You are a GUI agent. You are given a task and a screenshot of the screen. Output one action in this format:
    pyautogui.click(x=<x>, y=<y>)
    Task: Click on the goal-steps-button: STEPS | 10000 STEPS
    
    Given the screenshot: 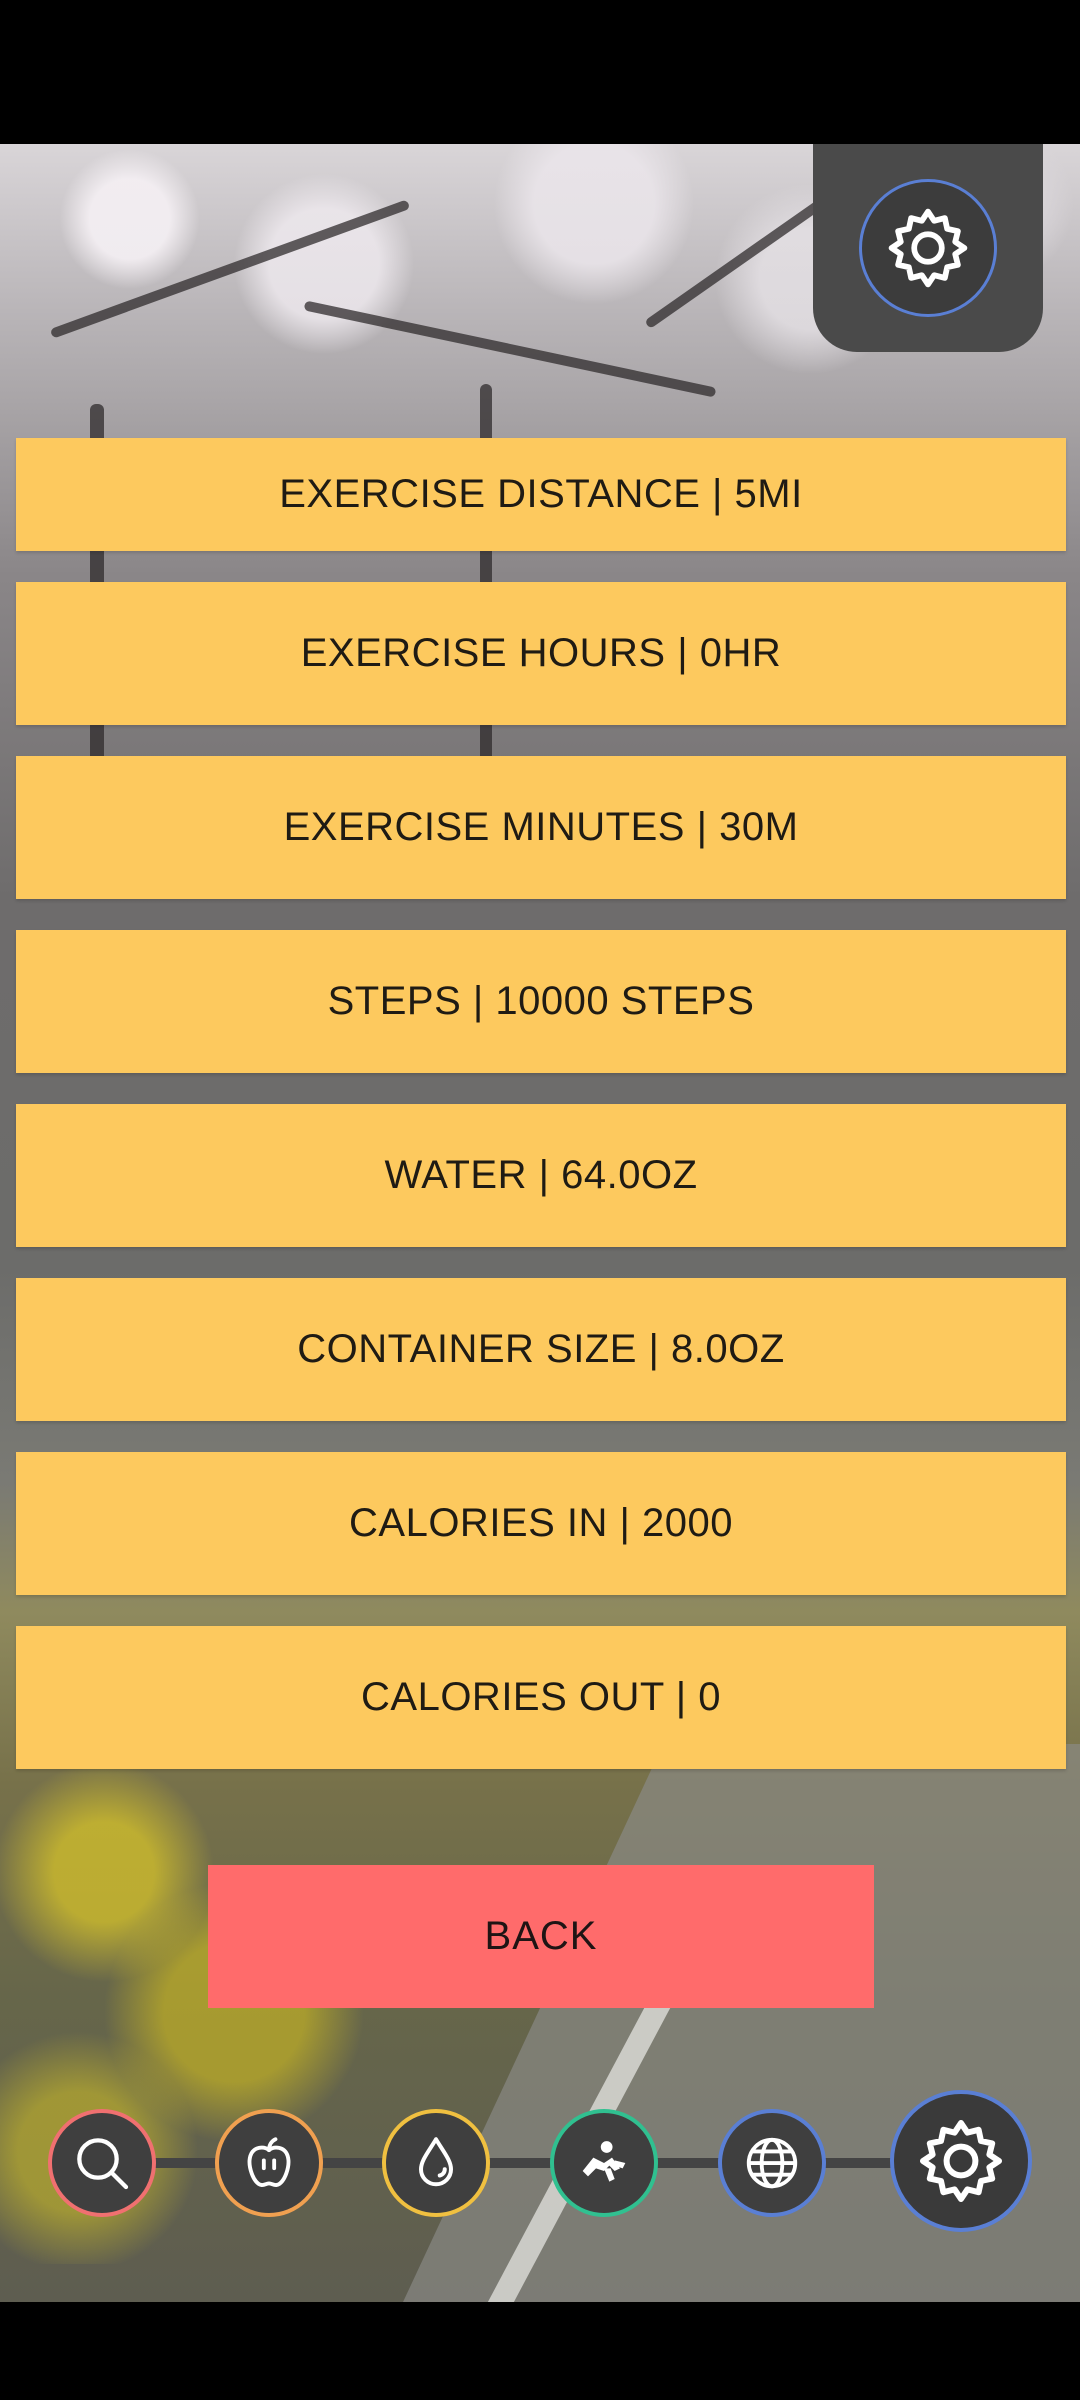 What is the action you would take?
    pyautogui.click(x=541, y=1001)
    